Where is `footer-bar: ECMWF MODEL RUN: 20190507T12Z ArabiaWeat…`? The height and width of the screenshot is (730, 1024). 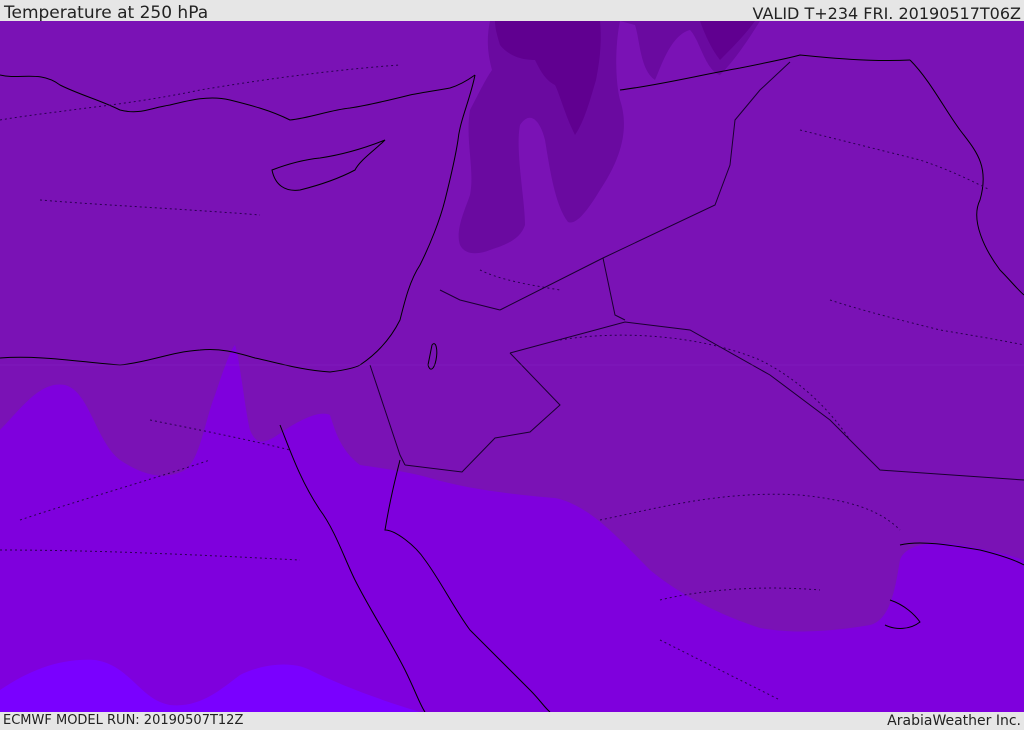
footer-bar: ECMWF MODEL RUN: 20190507T12Z ArabiaWeat… is located at coordinates (512, 720).